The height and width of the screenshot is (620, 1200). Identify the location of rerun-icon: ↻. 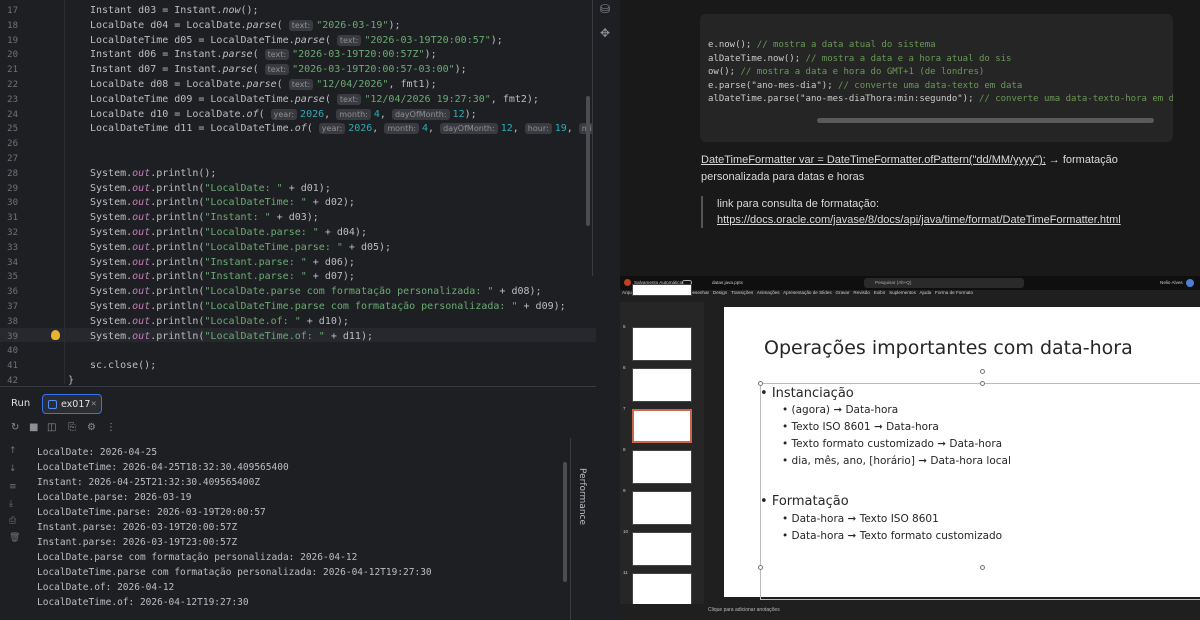
(15, 427).